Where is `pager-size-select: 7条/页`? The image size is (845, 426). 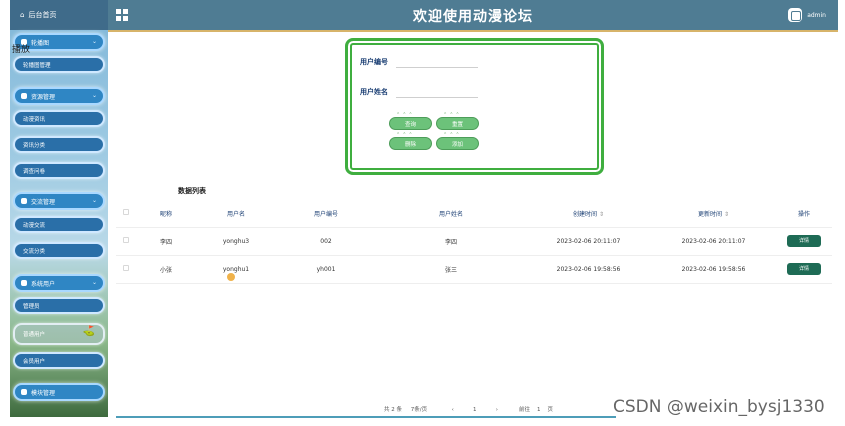 pager-size-select: 7条/页 is located at coordinates (419, 410).